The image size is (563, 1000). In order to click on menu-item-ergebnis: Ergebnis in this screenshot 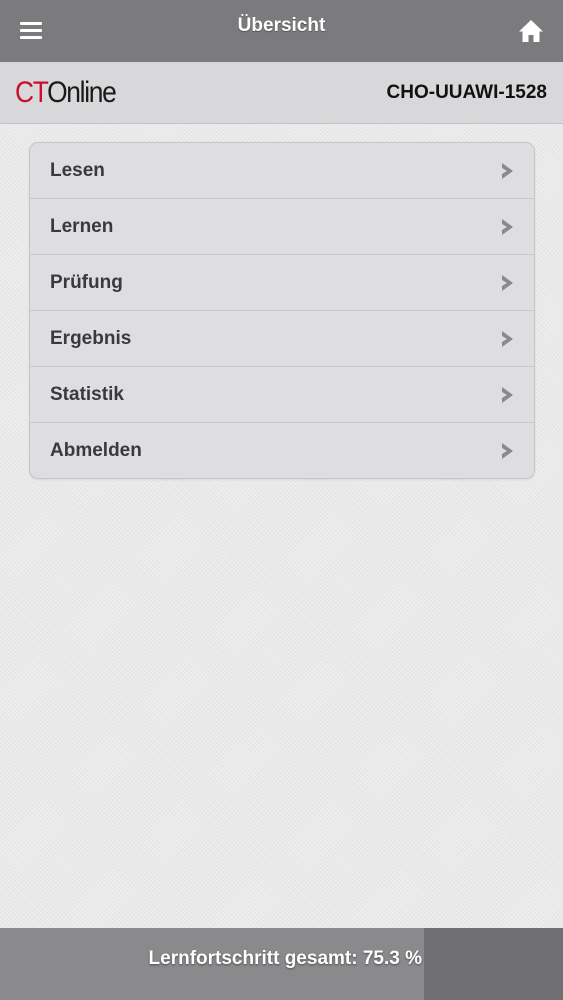, I will do `click(282, 339)`.